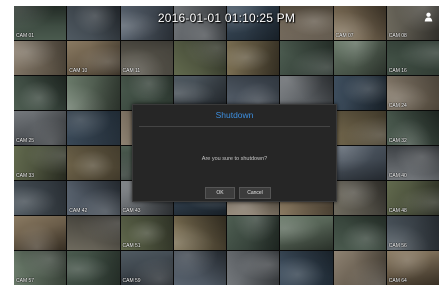 Image resolution: width=440 pixels, height=291 pixels. I want to click on camera-label: CAM 56, so click(397, 246).